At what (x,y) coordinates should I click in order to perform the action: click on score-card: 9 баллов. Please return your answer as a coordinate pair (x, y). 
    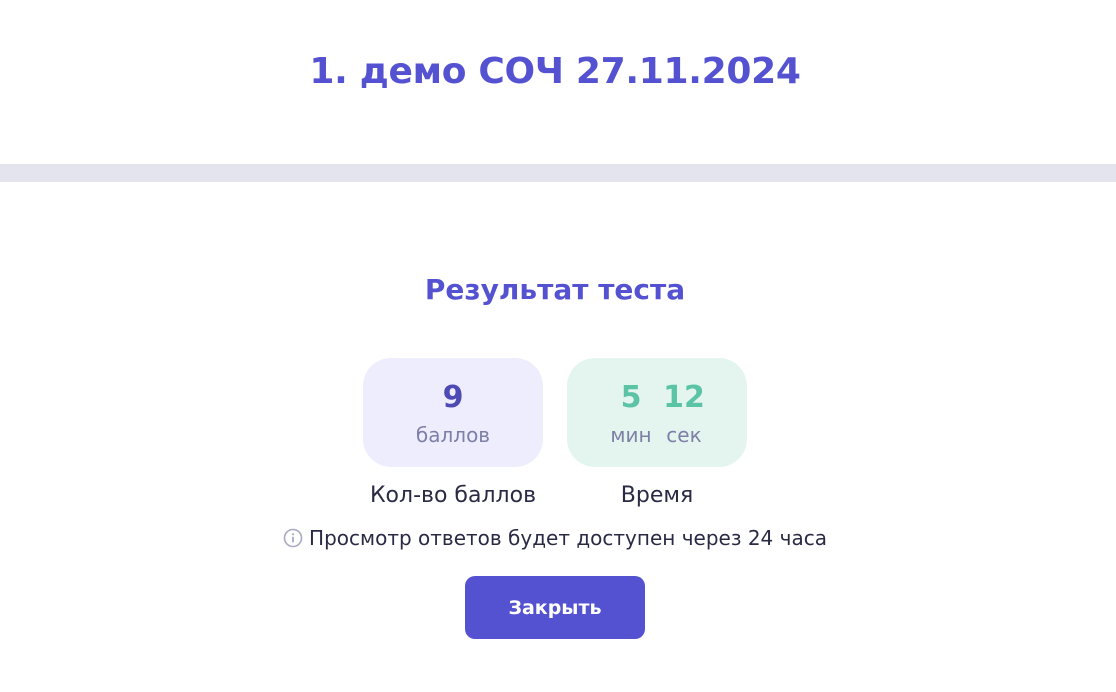
    Looking at the image, I should click on (453, 412).